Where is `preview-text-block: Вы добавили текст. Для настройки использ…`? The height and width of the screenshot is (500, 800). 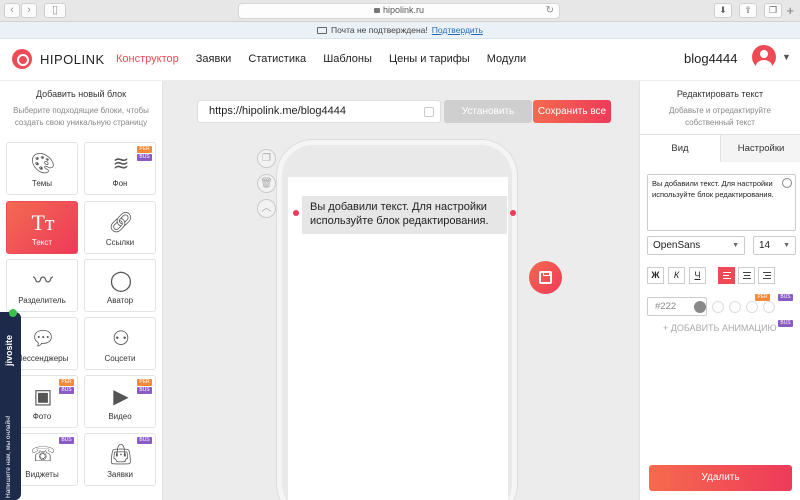
preview-text-block: Вы добавили текст. Для настройки использ… is located at coordinates (404, 215).